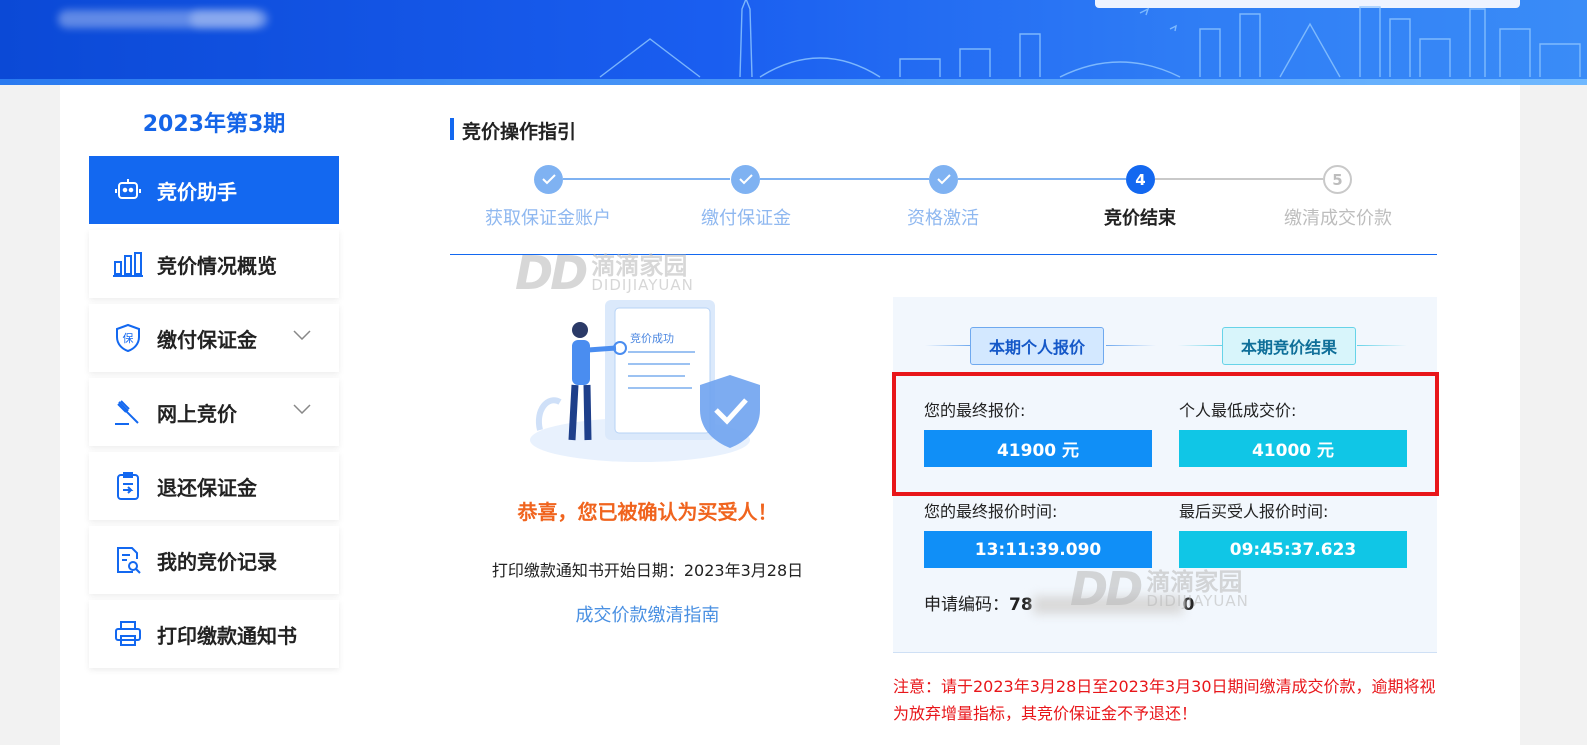  What do you see at coordinates (207, 487) in the screenshot?
I see `sidebar-item-label: 退还保证金` at bounding box center [207, 487].